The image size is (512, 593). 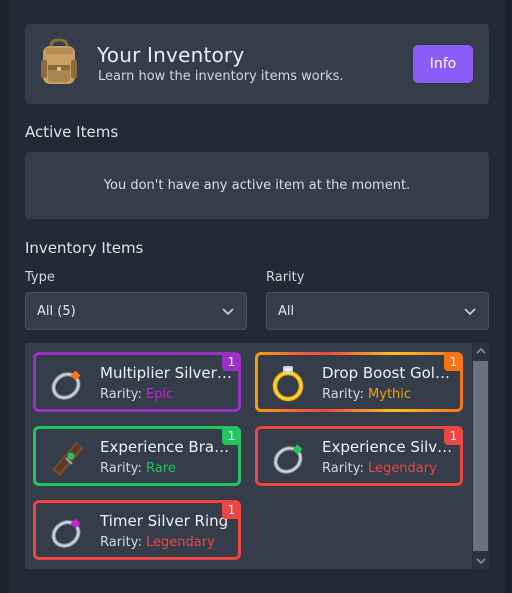 I want to click on page-title: Your Inventory, so click(x=171, y=55).